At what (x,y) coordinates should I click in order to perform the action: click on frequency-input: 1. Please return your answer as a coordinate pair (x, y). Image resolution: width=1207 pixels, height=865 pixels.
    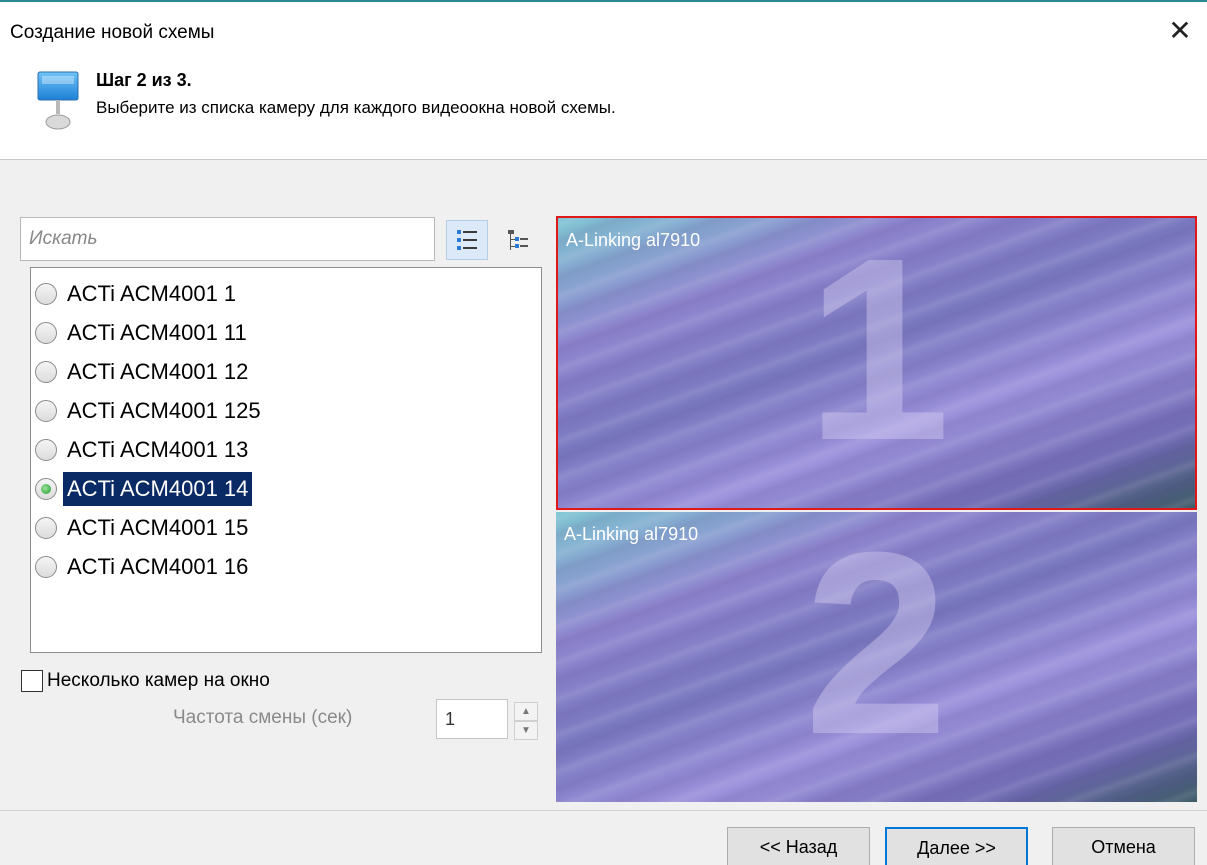
    Looking at the image, I should click on (472, 719).